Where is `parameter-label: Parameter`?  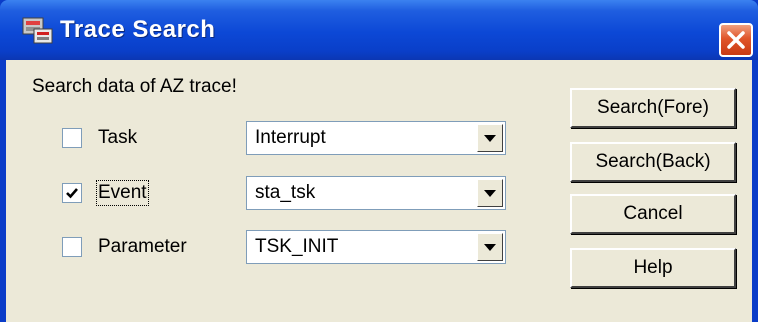 parameter-label: Parameter is located at coordinates (142, 246).